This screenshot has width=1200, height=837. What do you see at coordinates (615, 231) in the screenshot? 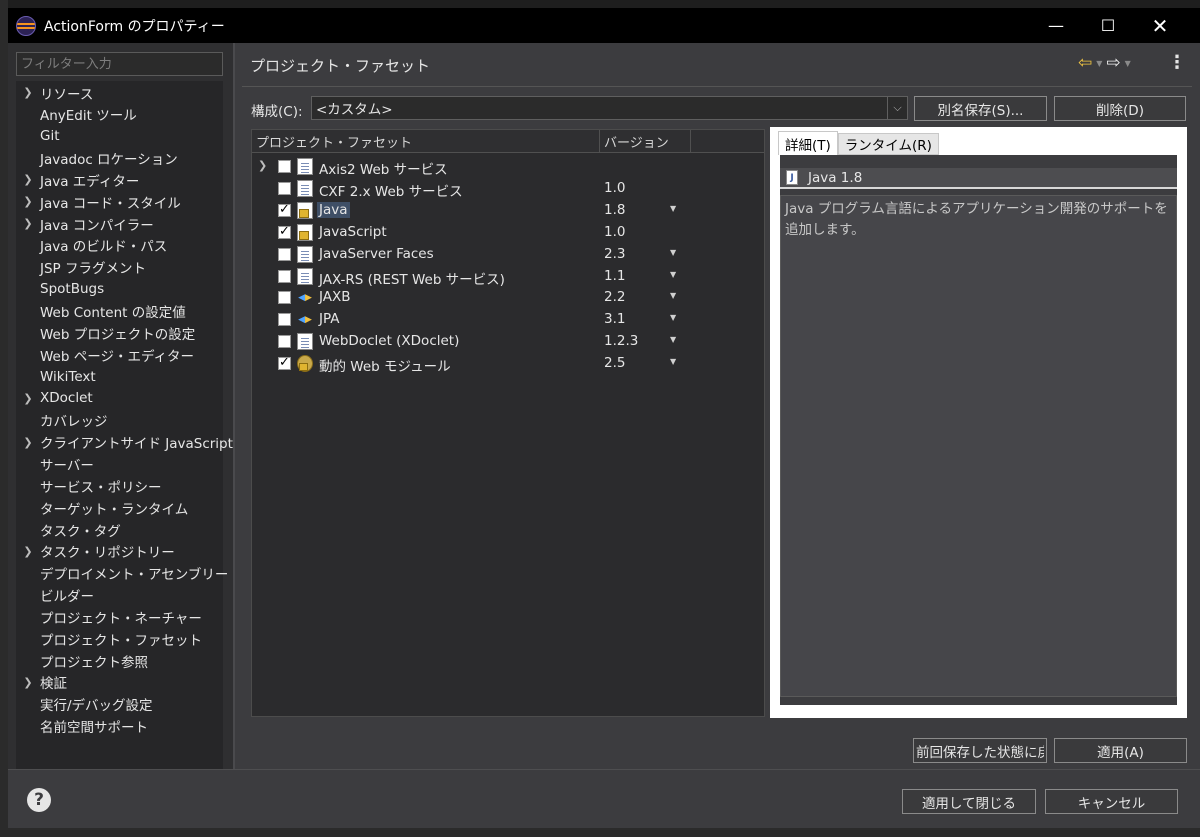
I see `facet-version: 1.0` at bounding box center [615, 231].